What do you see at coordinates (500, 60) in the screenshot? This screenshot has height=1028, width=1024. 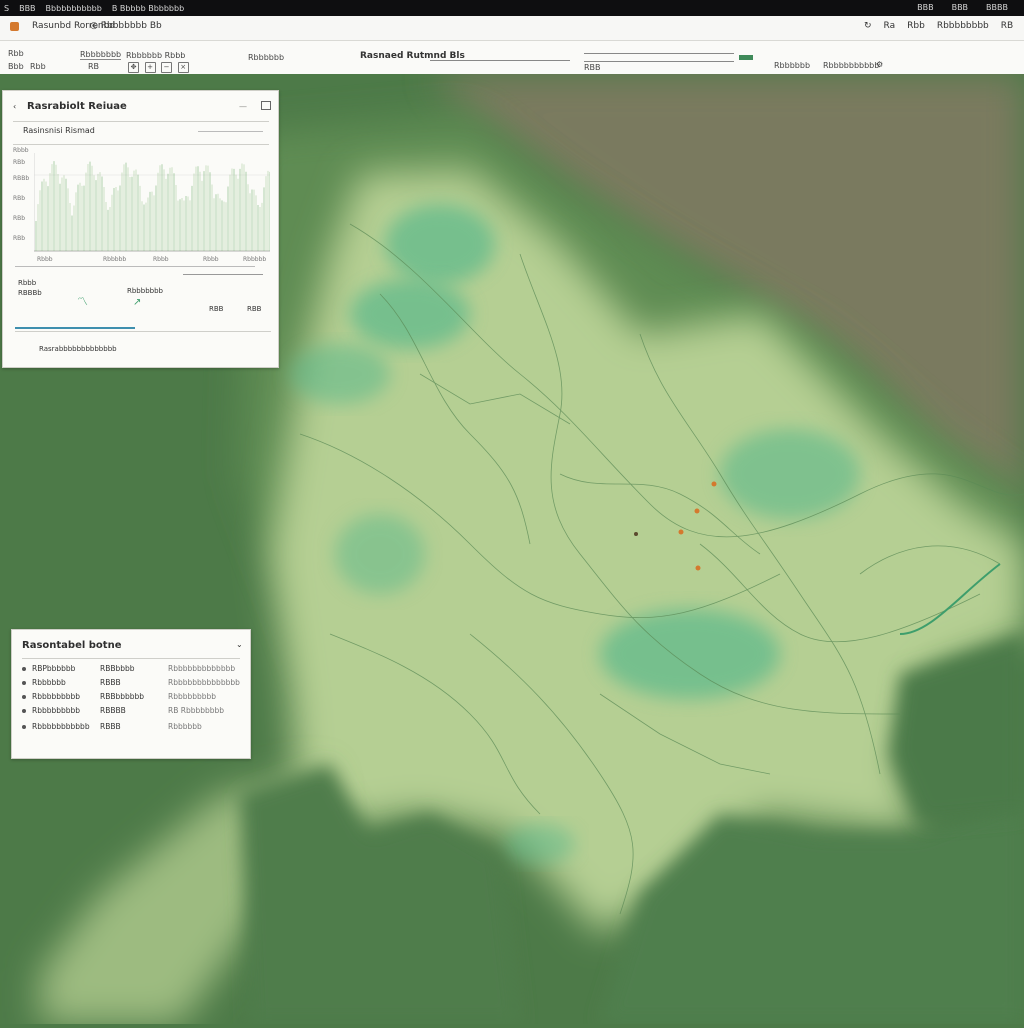 I see `search-bar` at bounding box center [500, 60].